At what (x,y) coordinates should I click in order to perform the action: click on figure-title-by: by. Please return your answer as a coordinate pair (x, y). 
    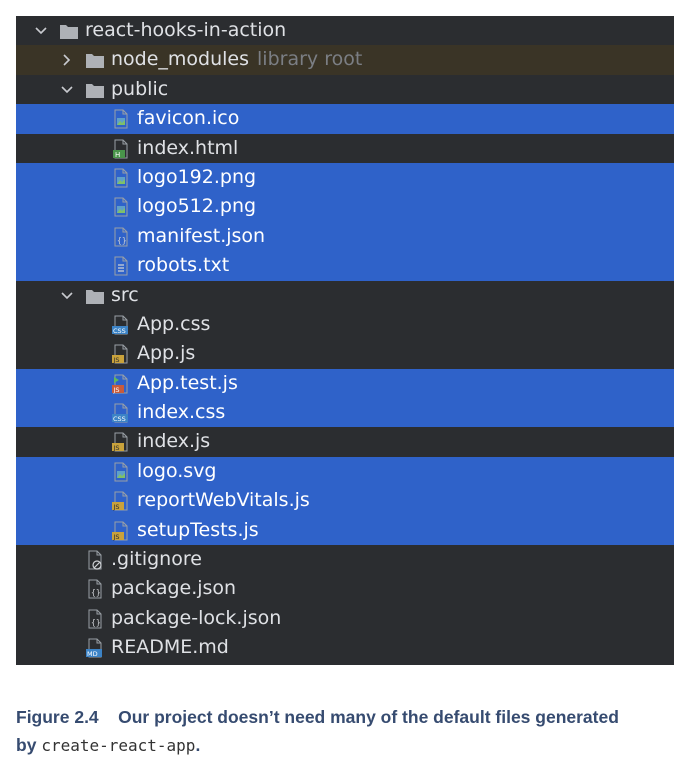
    Looking at the image, I should click on (26, 745).